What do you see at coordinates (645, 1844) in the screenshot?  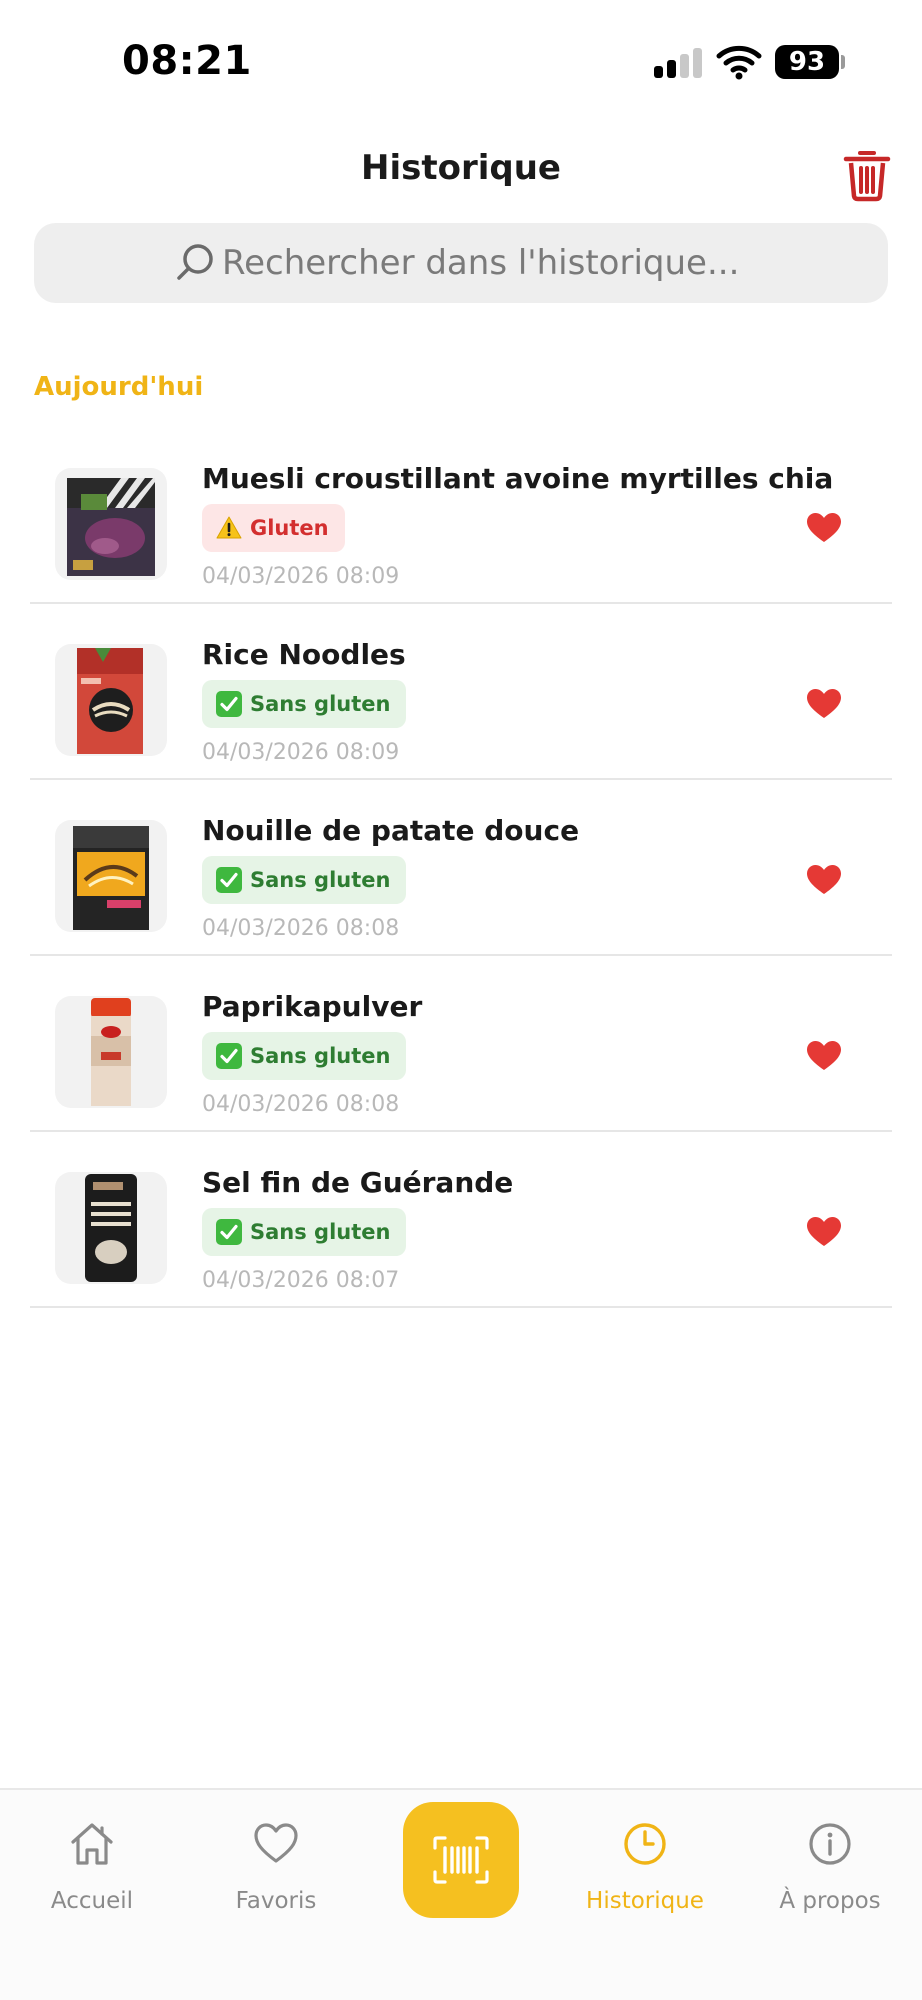 I see `clock-icon` at bounding box center [645, 1844].